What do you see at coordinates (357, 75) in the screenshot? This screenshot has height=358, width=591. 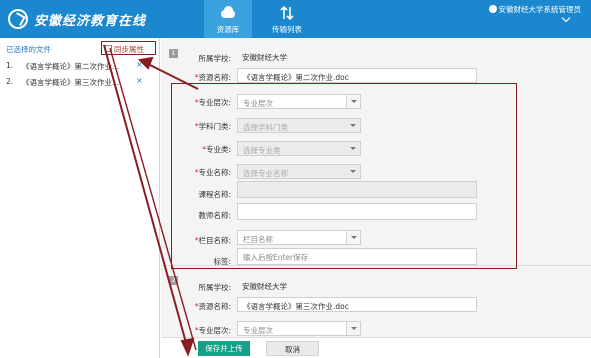 I see `resource-name-input: 《语言学概论》第二次作业.doc` at bounding box center [357, 75].